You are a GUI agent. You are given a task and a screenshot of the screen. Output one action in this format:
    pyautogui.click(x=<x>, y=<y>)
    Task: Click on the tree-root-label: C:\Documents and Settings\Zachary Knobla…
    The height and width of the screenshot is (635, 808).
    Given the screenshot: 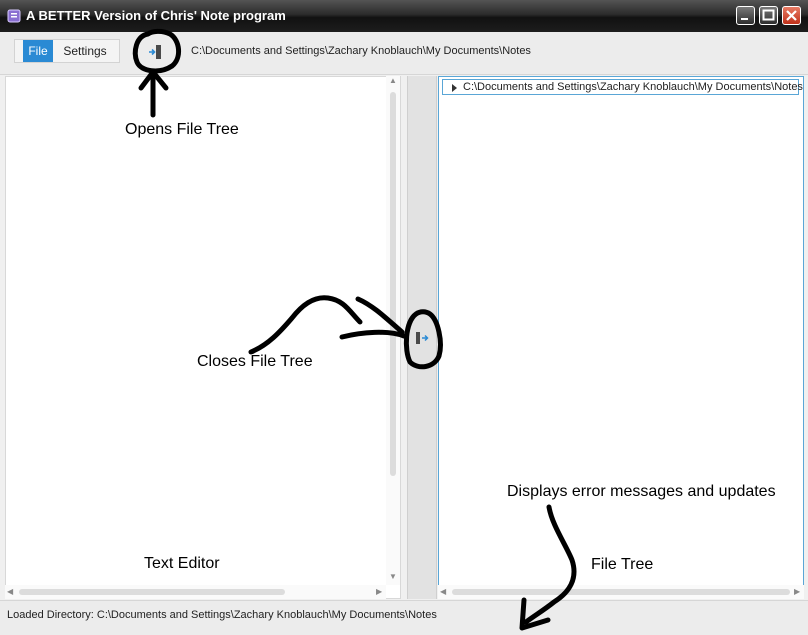 What is the action you would take?
    pyautogui.click(x=633, y=87)
    